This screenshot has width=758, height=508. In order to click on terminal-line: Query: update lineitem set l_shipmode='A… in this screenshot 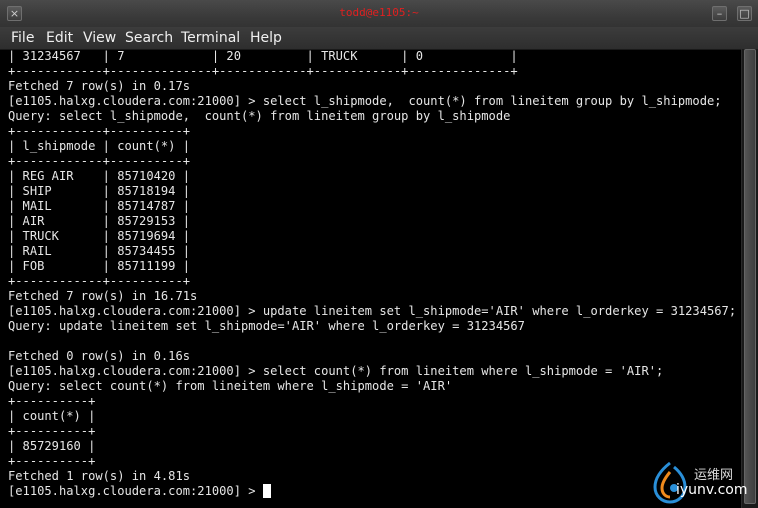, I will do `click(266, 326)`.